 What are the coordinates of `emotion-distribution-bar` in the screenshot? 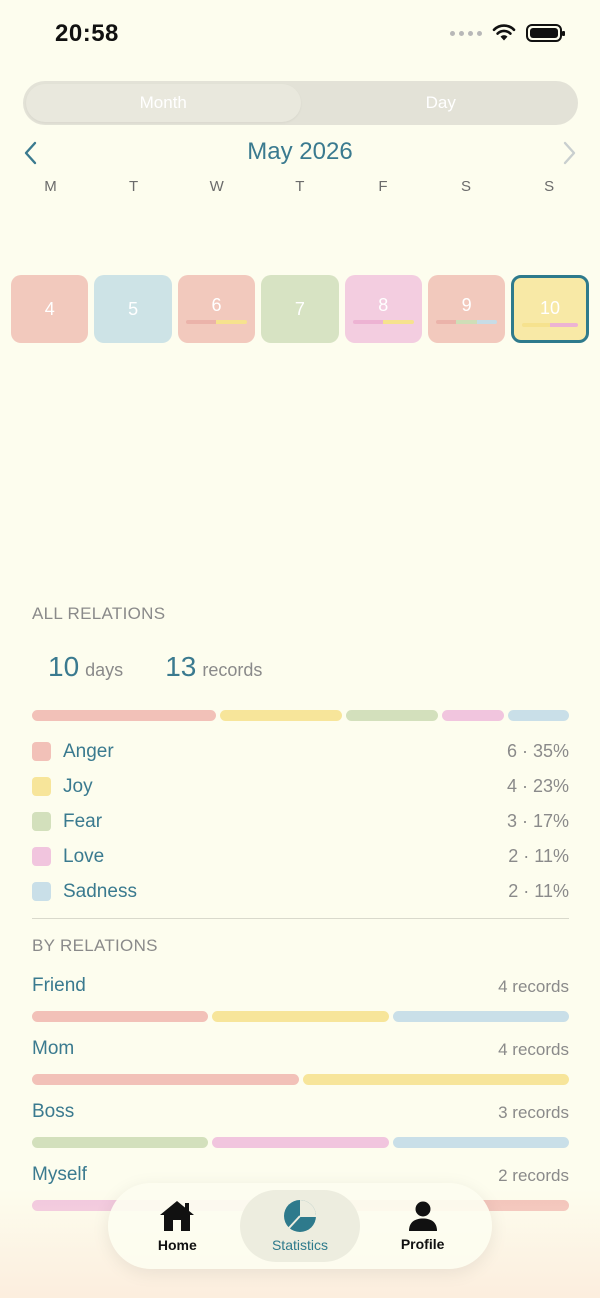 It's located at (300, 715).